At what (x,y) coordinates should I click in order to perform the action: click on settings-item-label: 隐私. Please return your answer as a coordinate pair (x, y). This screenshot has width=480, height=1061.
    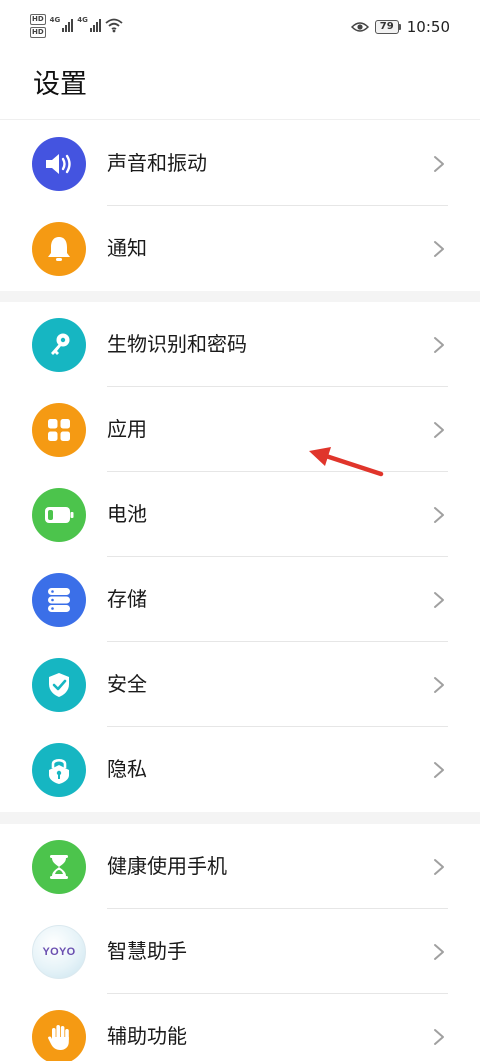
    Looking at the image, I should click on (127, 769).